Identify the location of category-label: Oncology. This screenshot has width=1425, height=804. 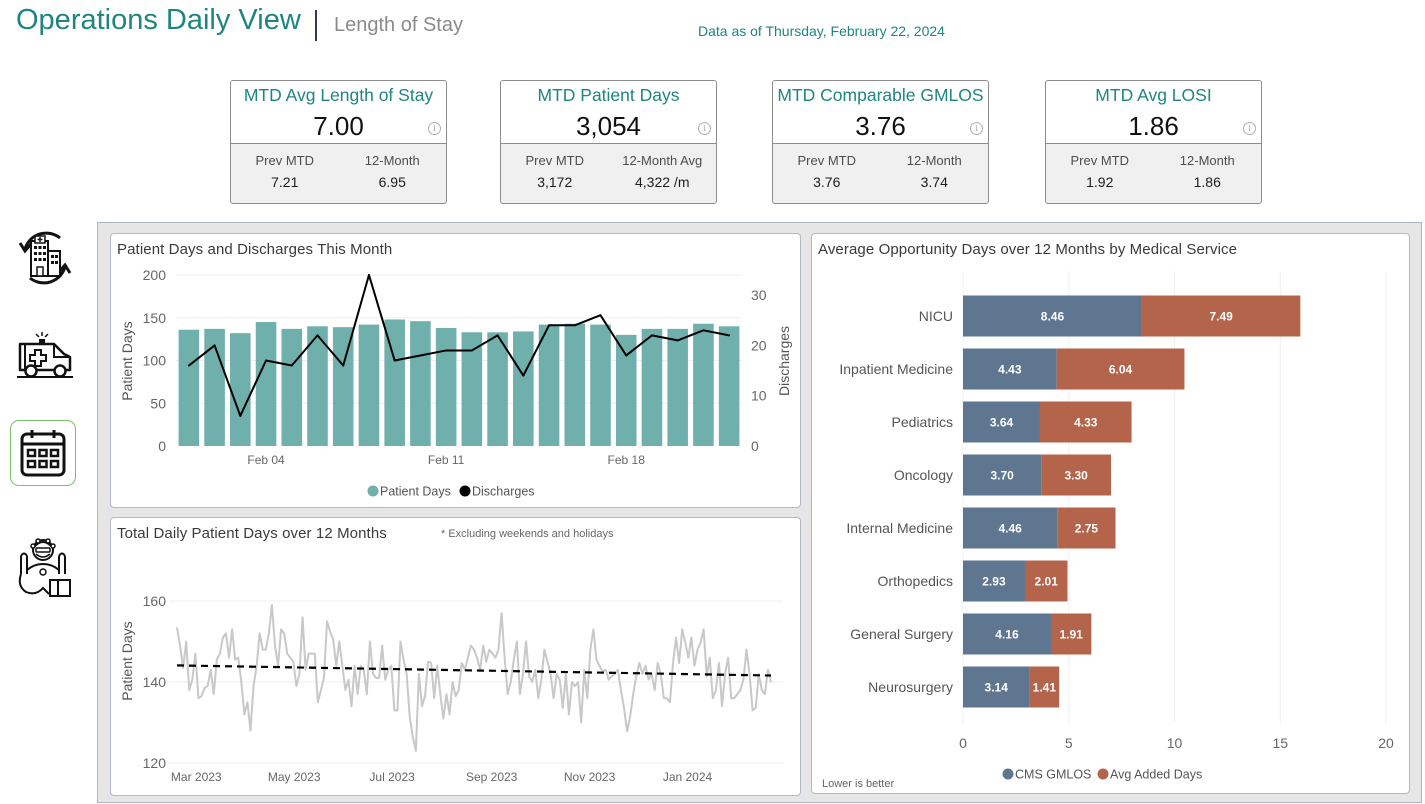
(923, 475).